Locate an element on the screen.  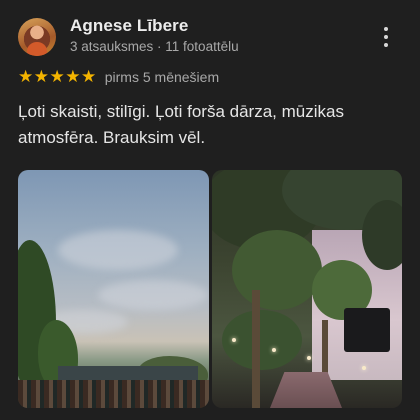
star-rating: ★ ★ ★ ★ ★ pirms 5 mēnešiem is located at coordinates (118, 77).